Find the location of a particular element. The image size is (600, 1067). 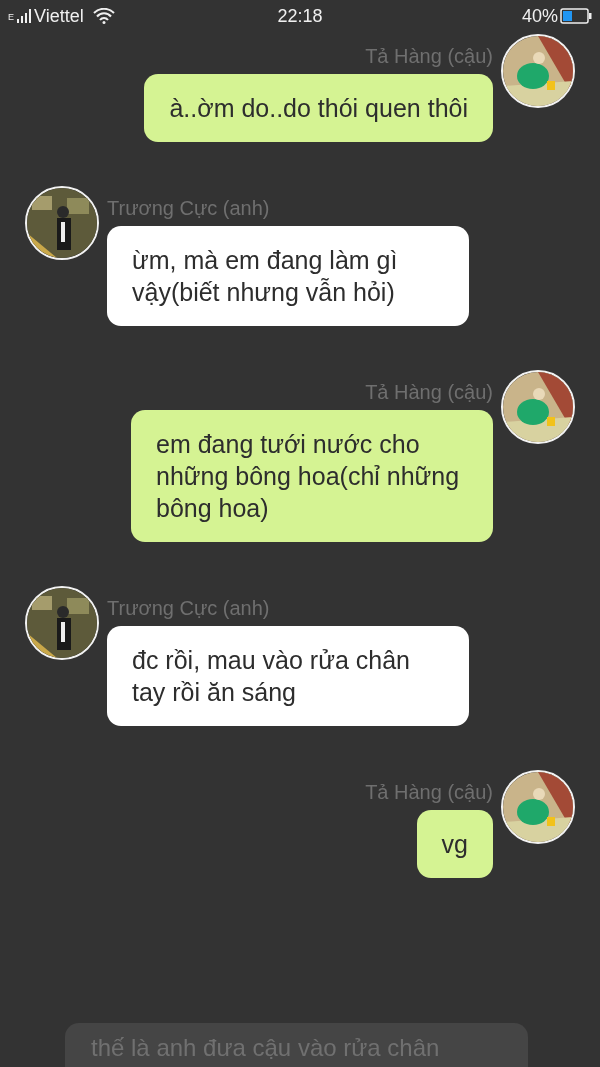

battery-percent: 40% is located at coordinates (540, 16).